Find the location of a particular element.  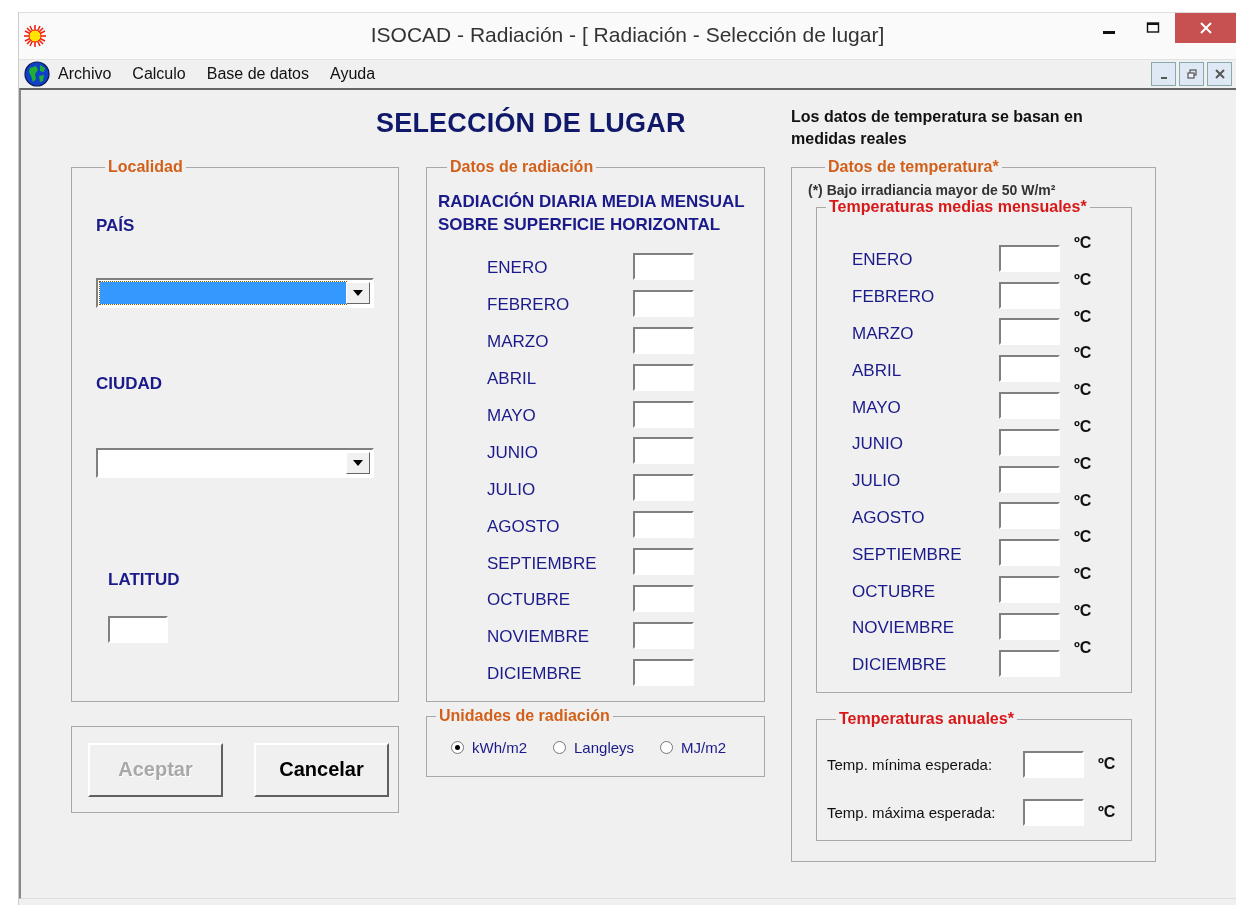

group-title: Temperaturas anuales* is located at coordinates (926, 719).